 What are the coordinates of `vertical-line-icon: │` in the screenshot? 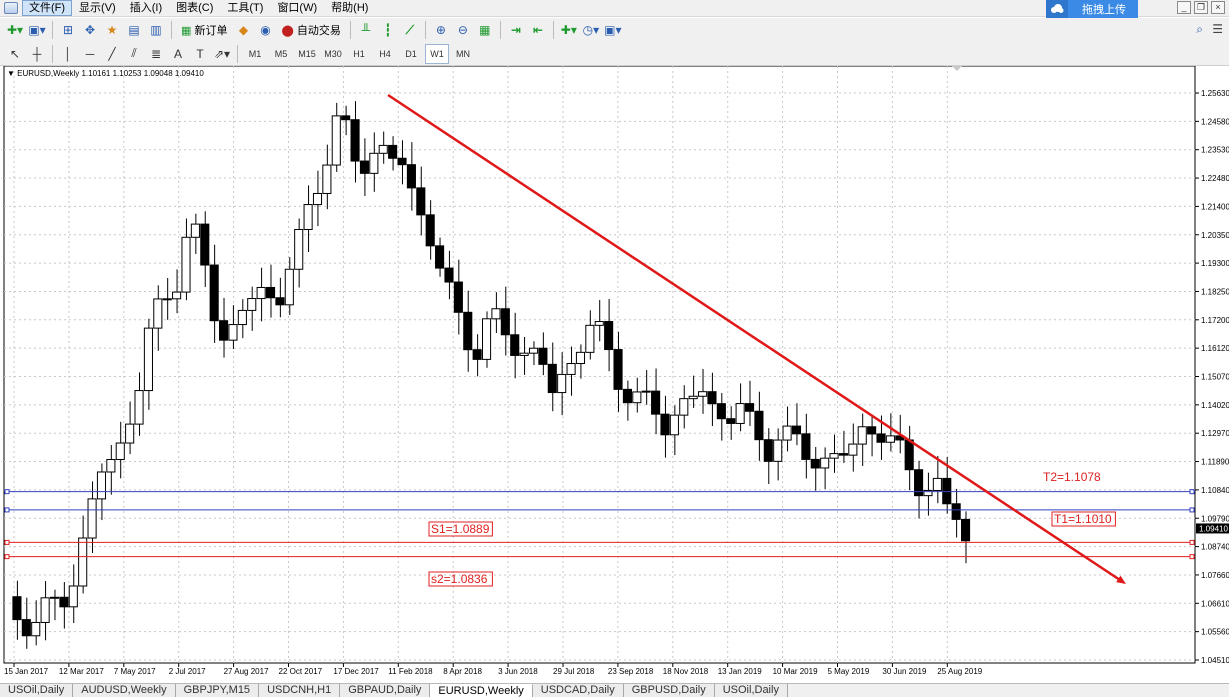 It's located at (68, 54).